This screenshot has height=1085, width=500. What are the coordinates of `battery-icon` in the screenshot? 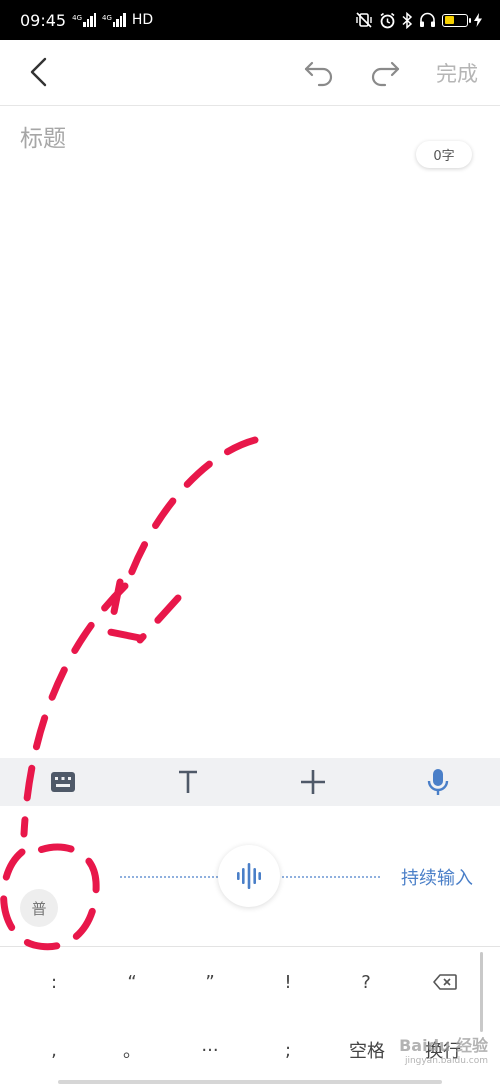 It's located at (456, 20).